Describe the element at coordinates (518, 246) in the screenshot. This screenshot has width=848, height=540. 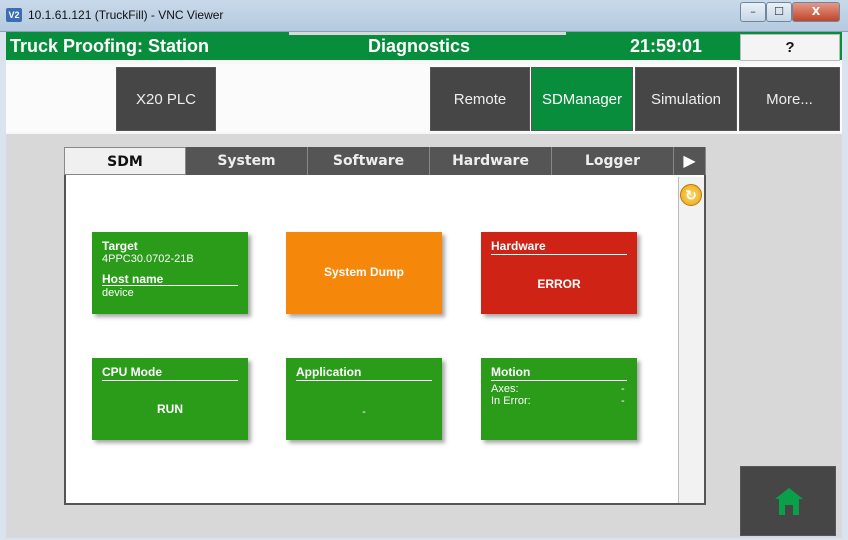
I see `hardware-title: Hardware` at that location.